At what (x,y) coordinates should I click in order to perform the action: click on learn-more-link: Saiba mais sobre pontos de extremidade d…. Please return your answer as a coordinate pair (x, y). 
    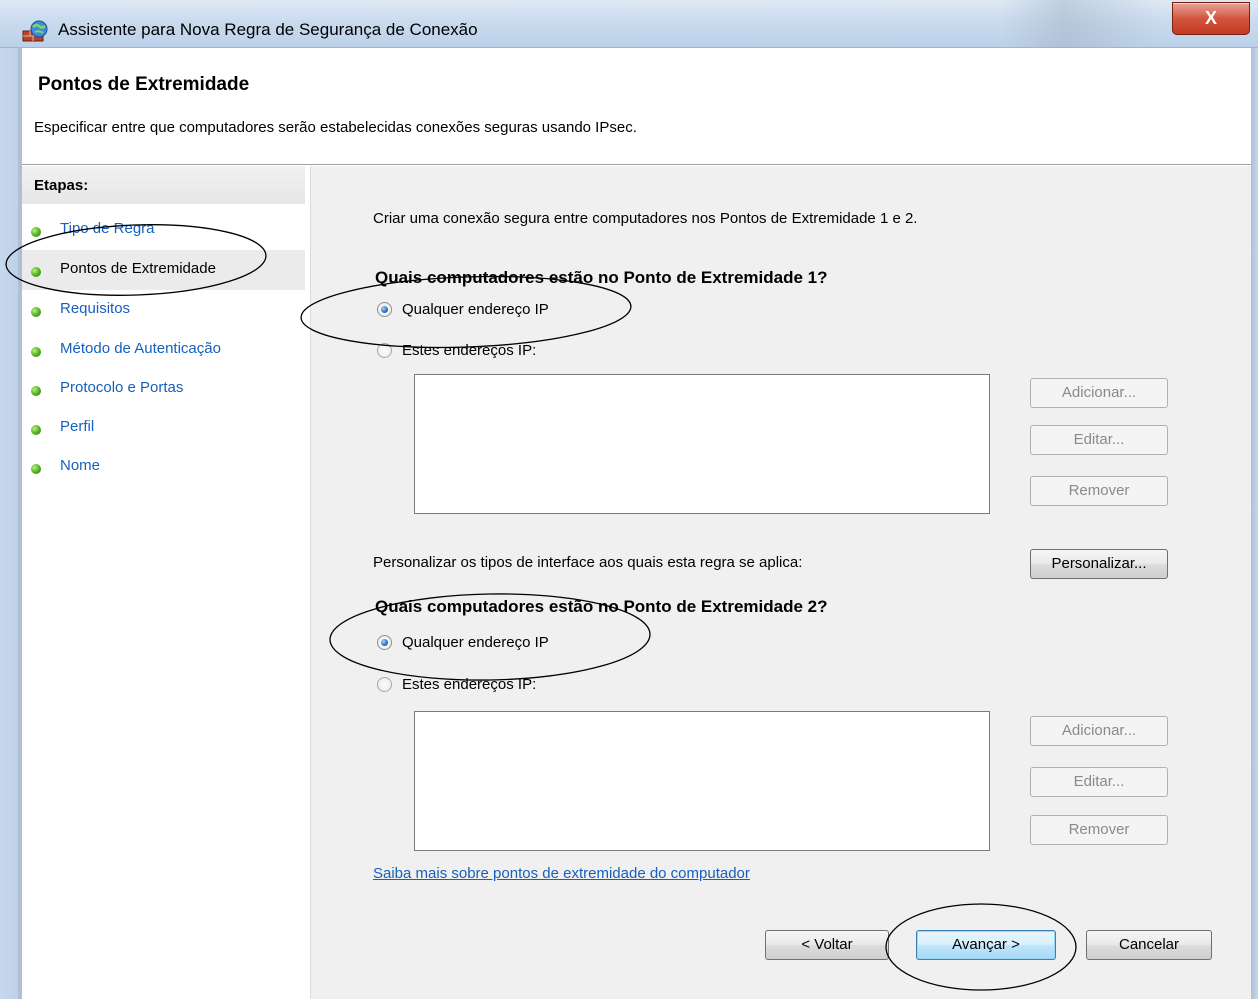
    Looking at the image, I should click on (561, 873).